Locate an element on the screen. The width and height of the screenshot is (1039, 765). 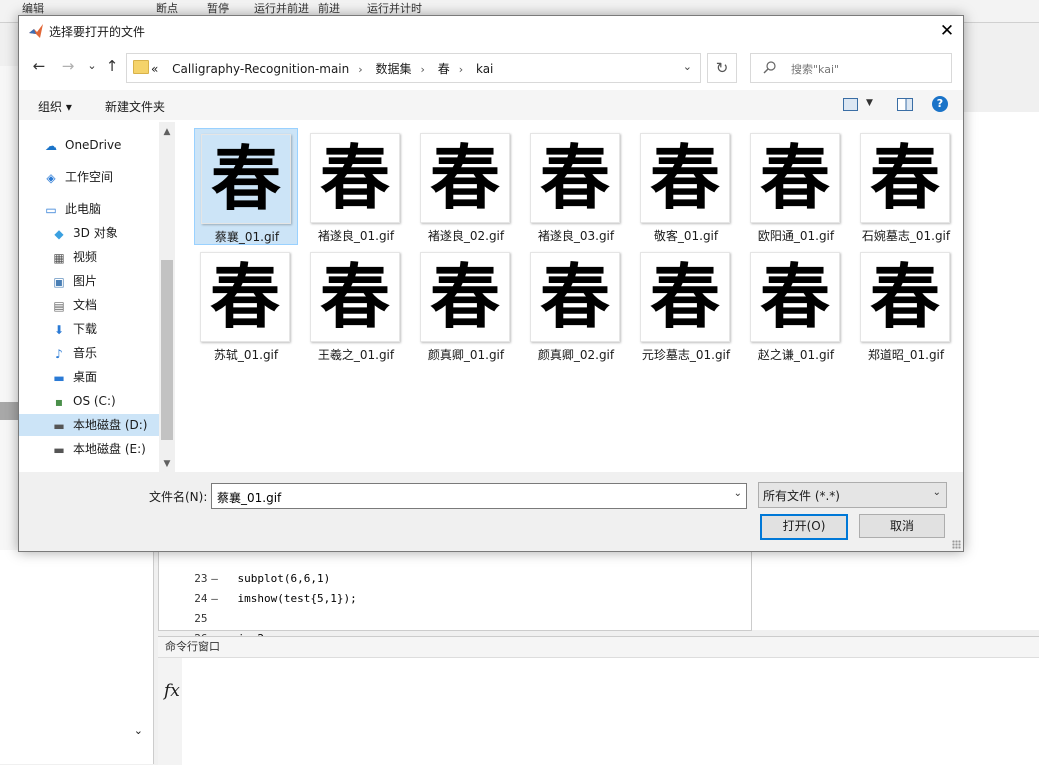
nav-item: ⬇ 下载 is located at coordinates (89, 329).